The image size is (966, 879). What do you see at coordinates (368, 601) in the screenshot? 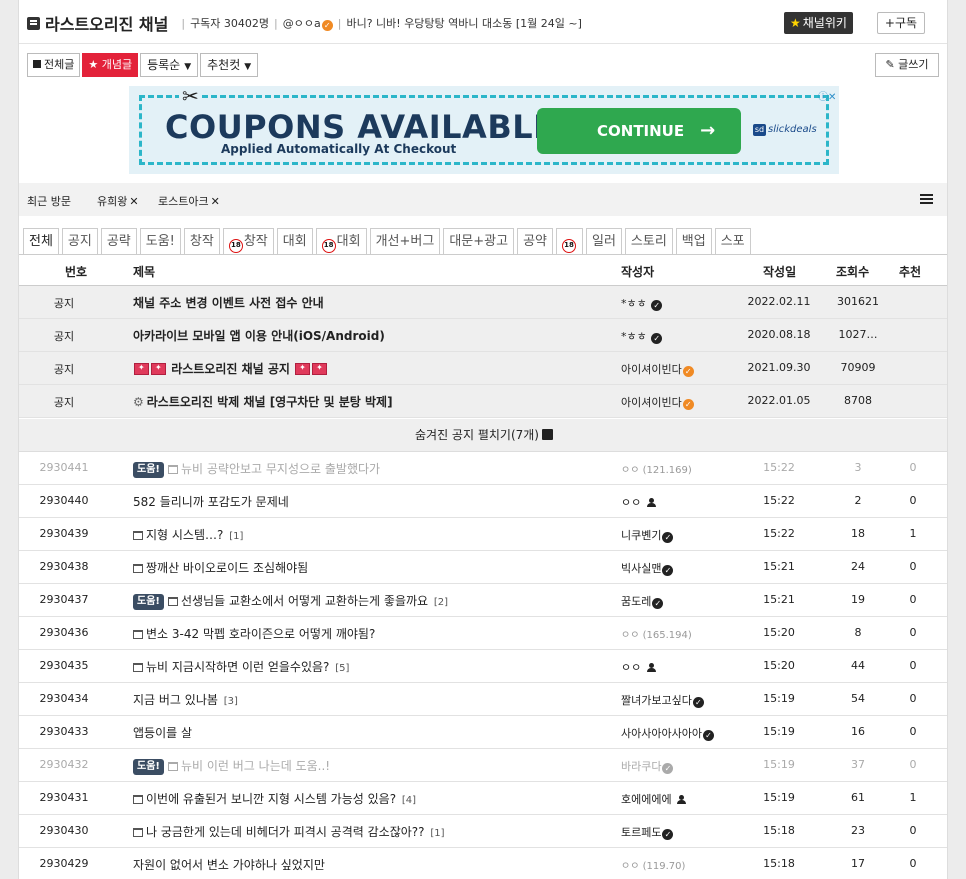
I see `post-title: 도움! 선생님들 교환소에서 어떻게 교환하는게 좋을까요 [2]` at bounding box center [368, 601].